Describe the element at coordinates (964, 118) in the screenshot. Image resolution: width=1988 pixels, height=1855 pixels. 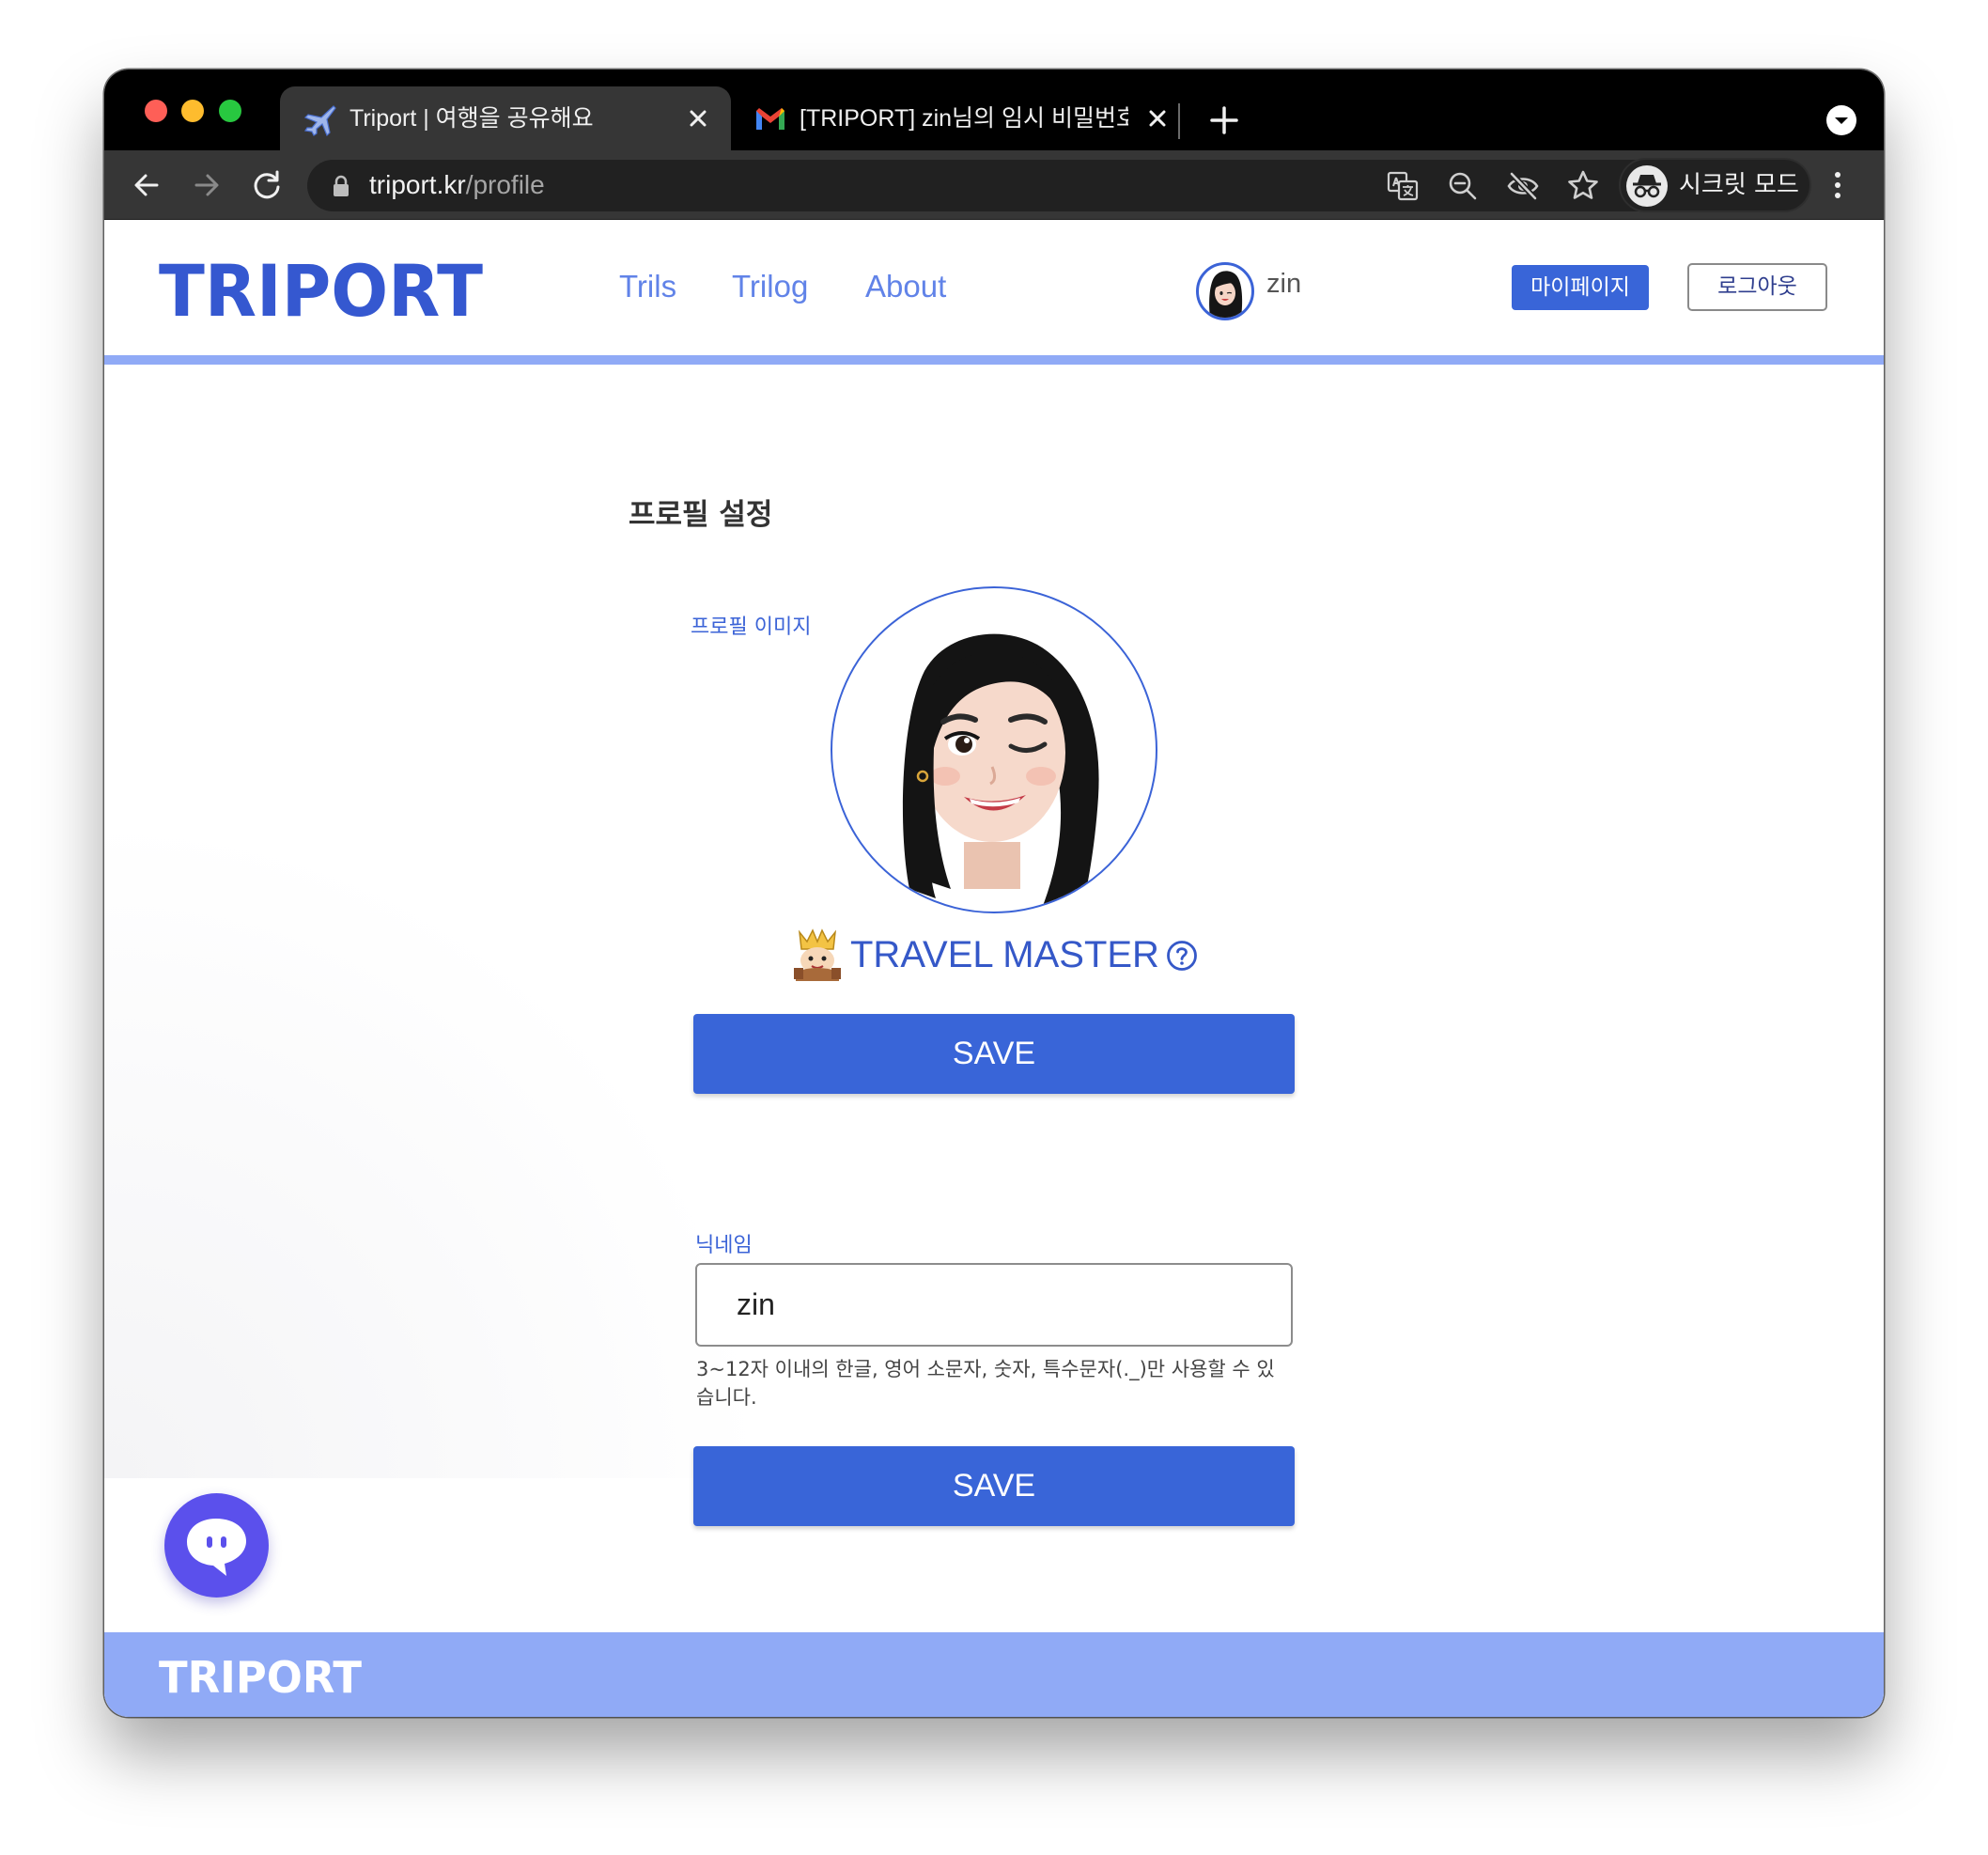
I see `tab-title: [TRIPORT] zin님의 임시 비밀번호를` at that location.